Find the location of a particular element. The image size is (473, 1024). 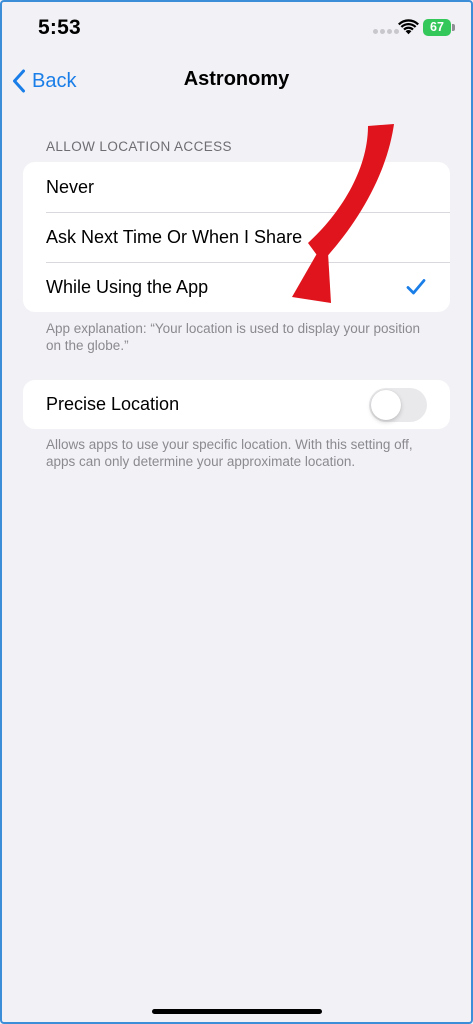

battery-level: 67 is located at coordinates (437, 27).